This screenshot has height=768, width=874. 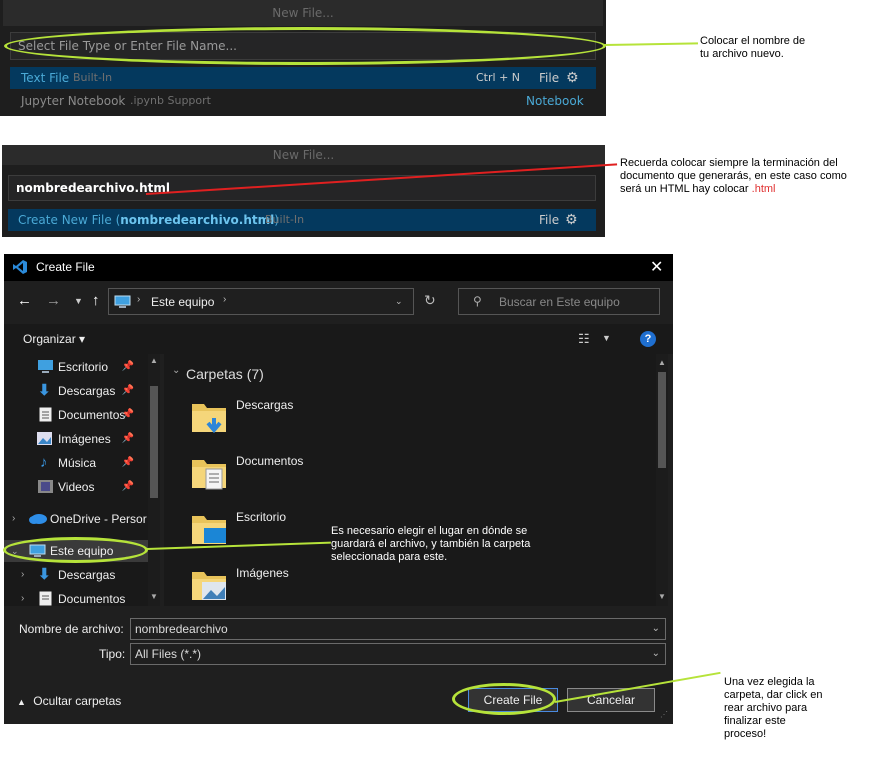 What do you see at coordinates (399, 301) in the screenshot?
I see `address-dropdown-icon: ⌄` at bounding box center [399, 301].